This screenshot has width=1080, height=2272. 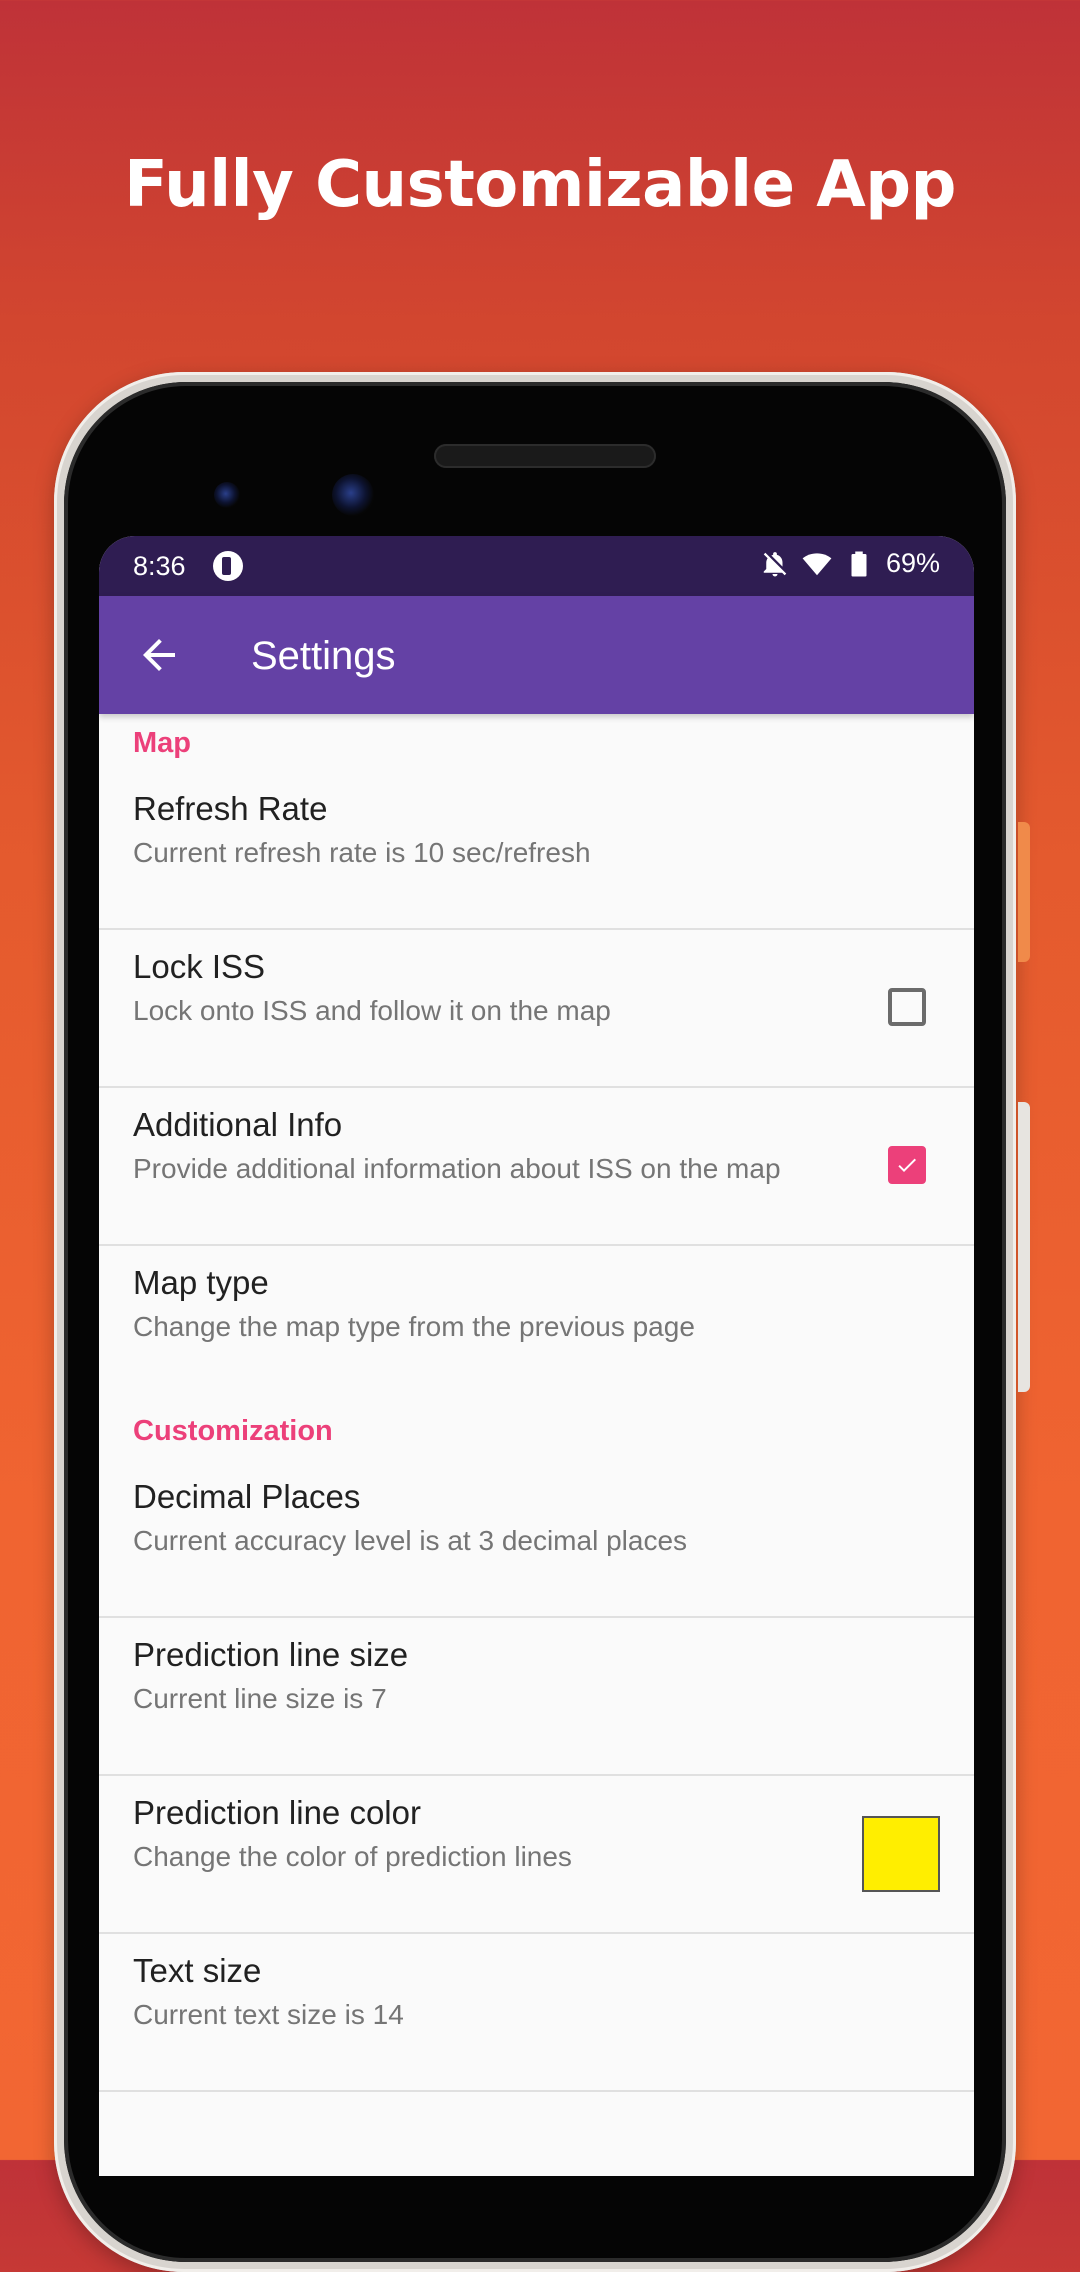 What do you see at coordinates (323, 656) in the screenshot?
I see `page-title: Settings` at bounding box center [323, 656].